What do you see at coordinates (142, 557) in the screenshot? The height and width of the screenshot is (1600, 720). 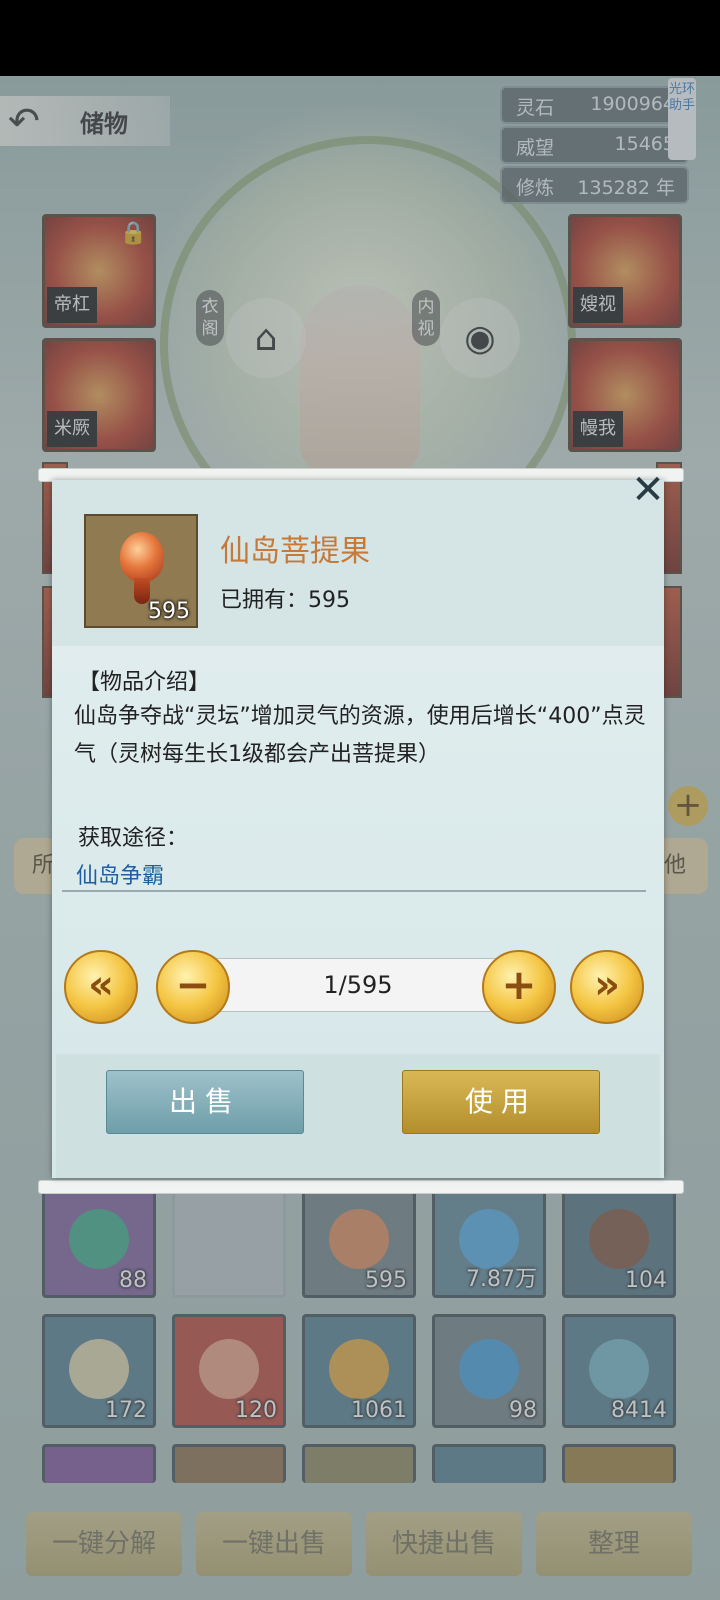 I see `bodhi-fruit-icon` at bounding box center [142, 557].